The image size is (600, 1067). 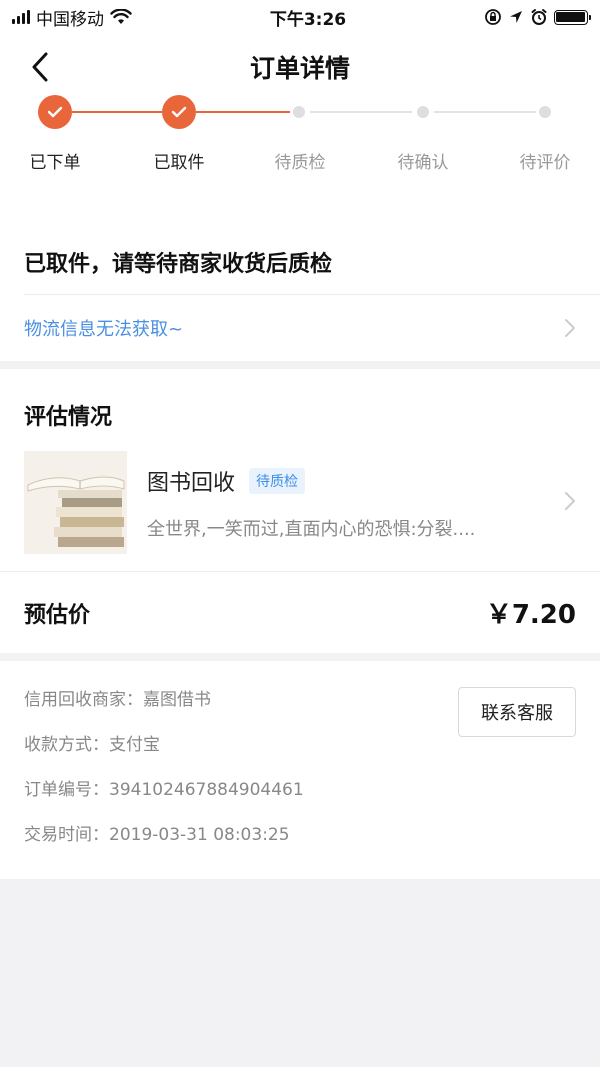 I want to click on order-number: 订单编号：394102467884904461, so click(x=164, y=790).